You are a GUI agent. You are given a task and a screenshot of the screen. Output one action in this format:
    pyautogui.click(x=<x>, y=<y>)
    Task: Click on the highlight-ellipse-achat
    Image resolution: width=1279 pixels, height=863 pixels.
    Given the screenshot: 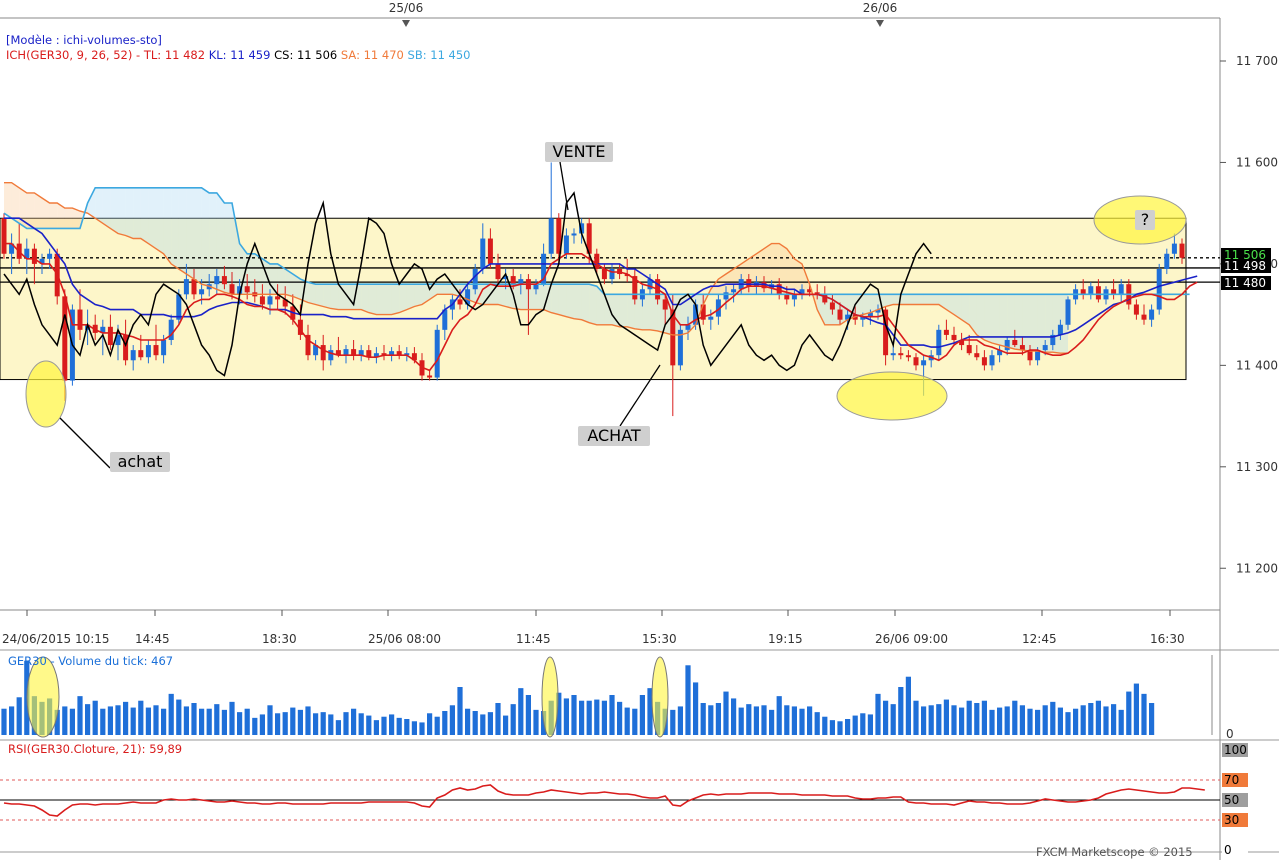 What is the action you would take?
    pyautogui.click(x=46, y=394)
    